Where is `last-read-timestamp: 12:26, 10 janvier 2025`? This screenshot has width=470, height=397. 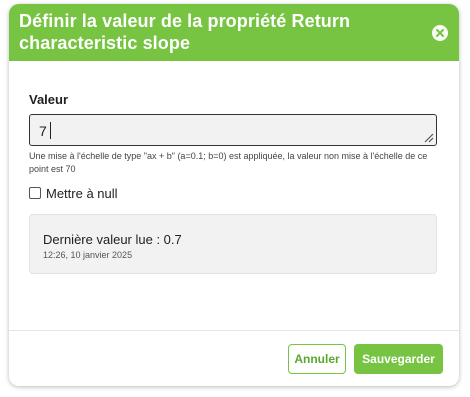
last-read-timestamp: 12:26, 10 janvier 2025 is located at coordinates (88, 255).